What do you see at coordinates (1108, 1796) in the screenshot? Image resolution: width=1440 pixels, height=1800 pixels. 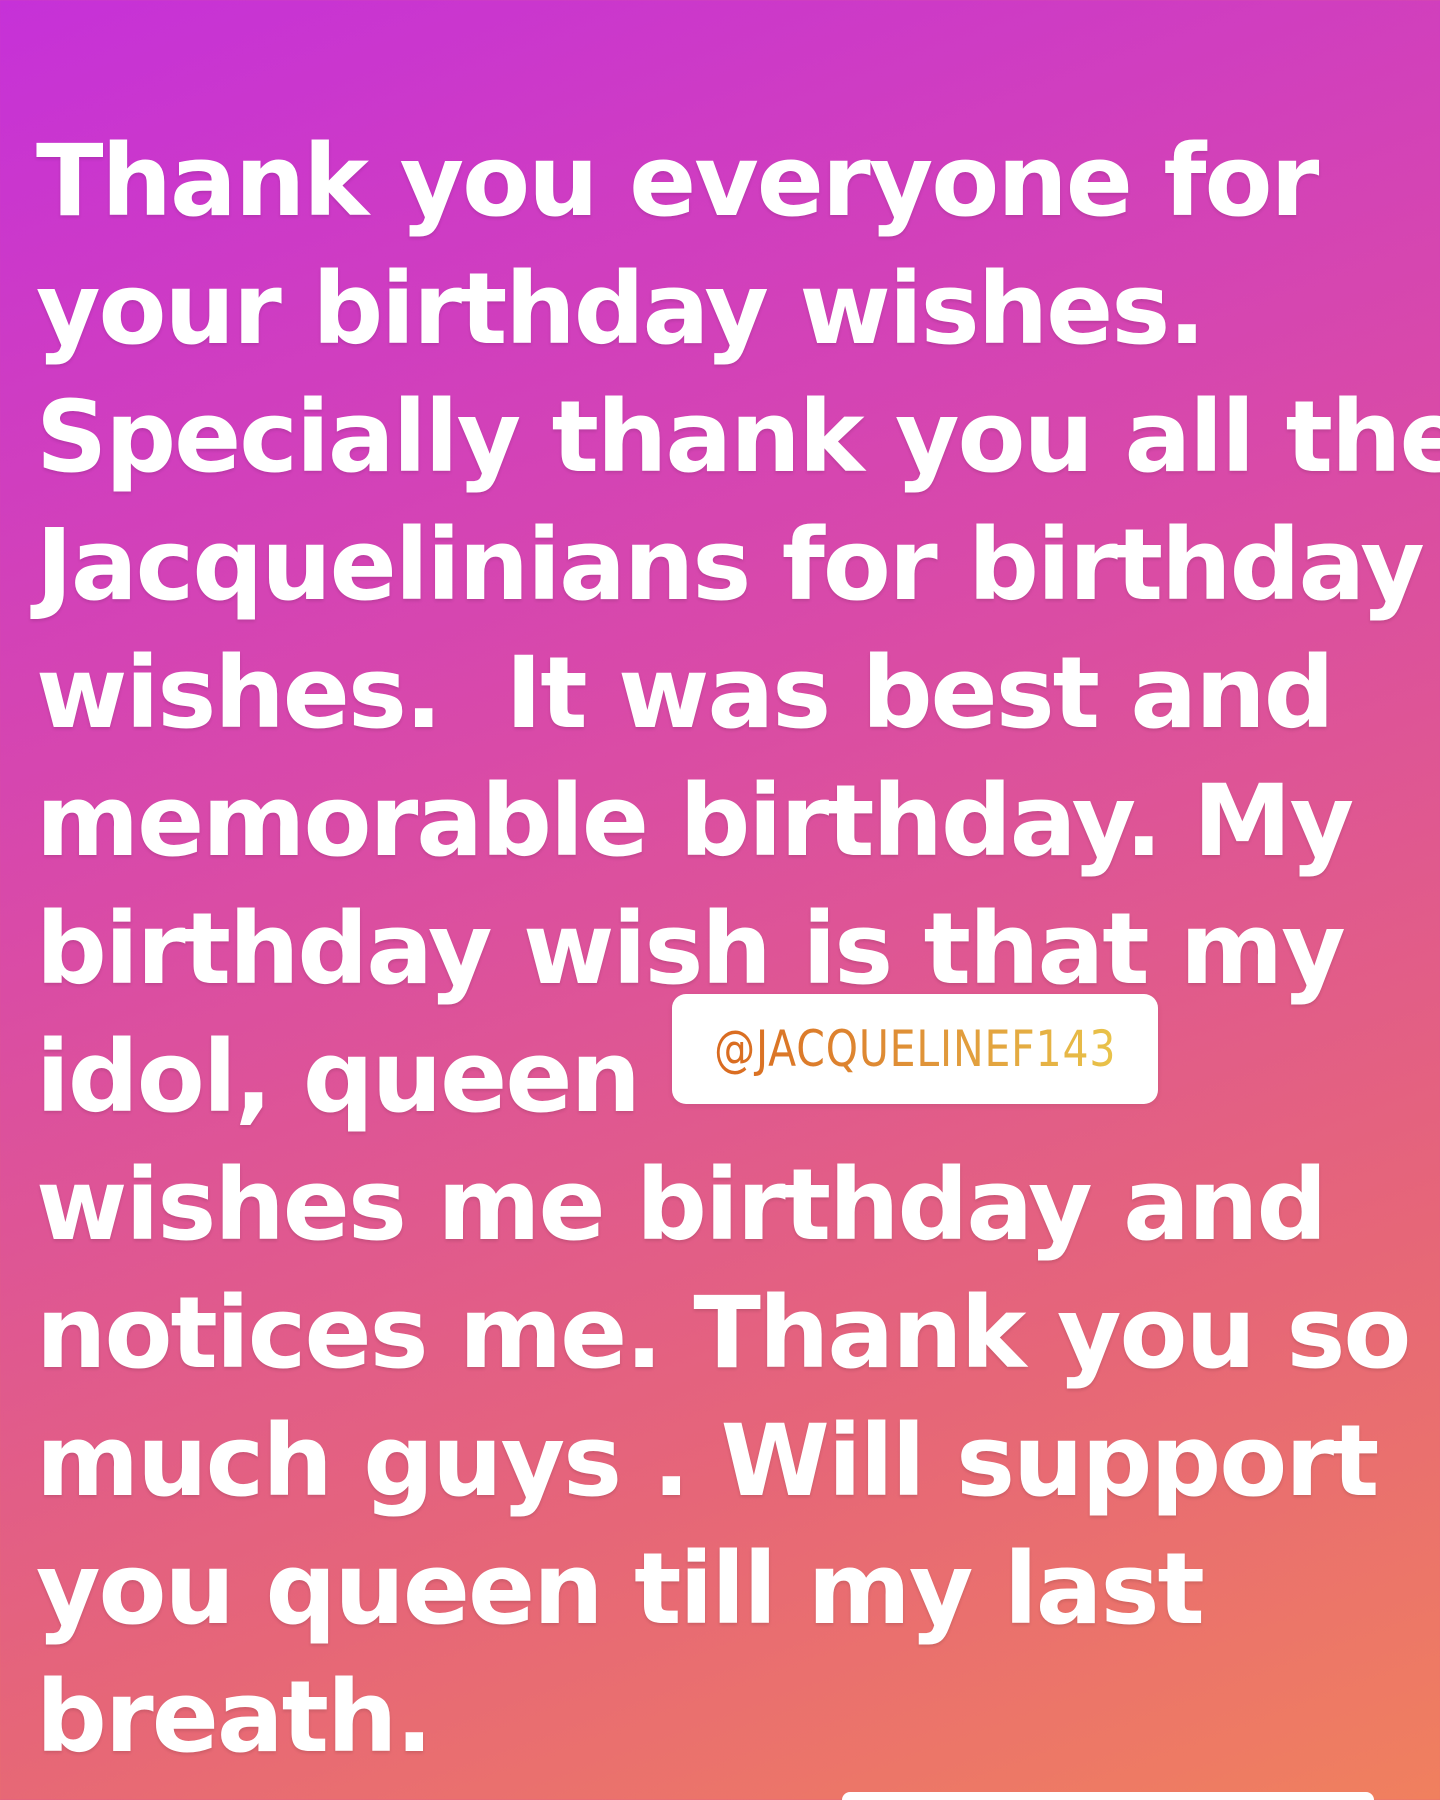 I see `reply-bar-edge` at bounding box center [1108, 1796].